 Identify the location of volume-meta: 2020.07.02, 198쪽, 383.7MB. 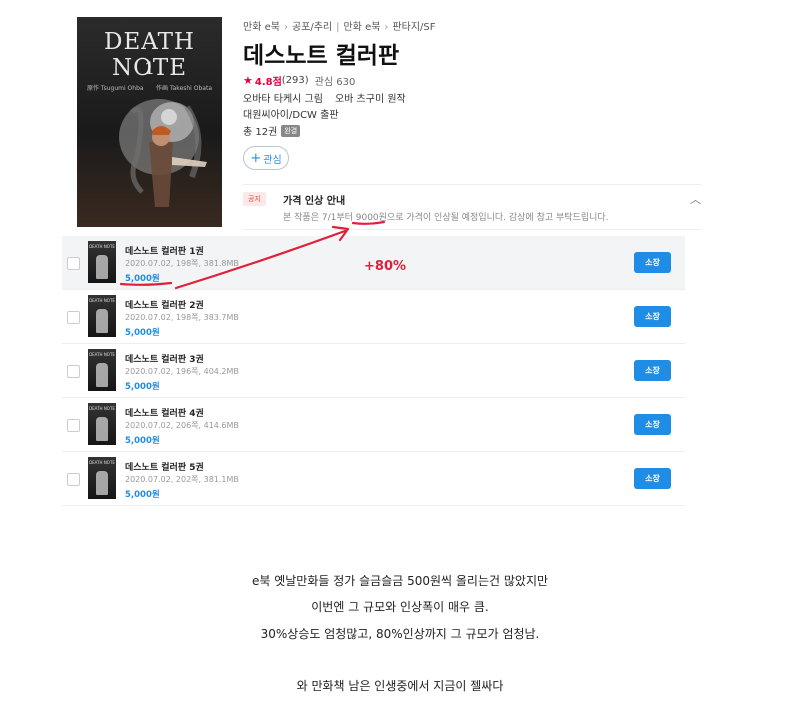
(182, 317).